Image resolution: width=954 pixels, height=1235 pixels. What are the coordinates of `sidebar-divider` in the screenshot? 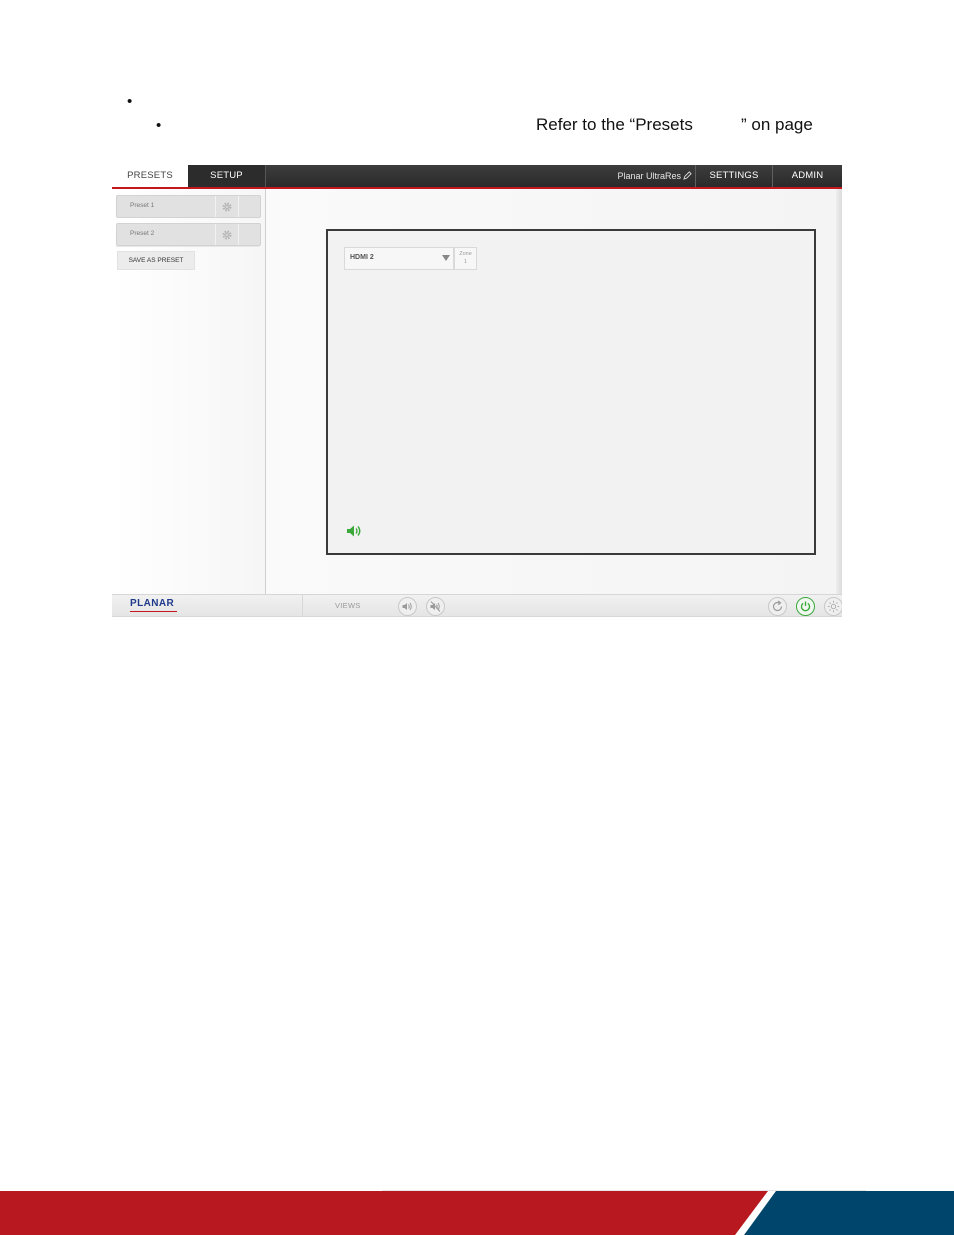 It's located at (187, 246).